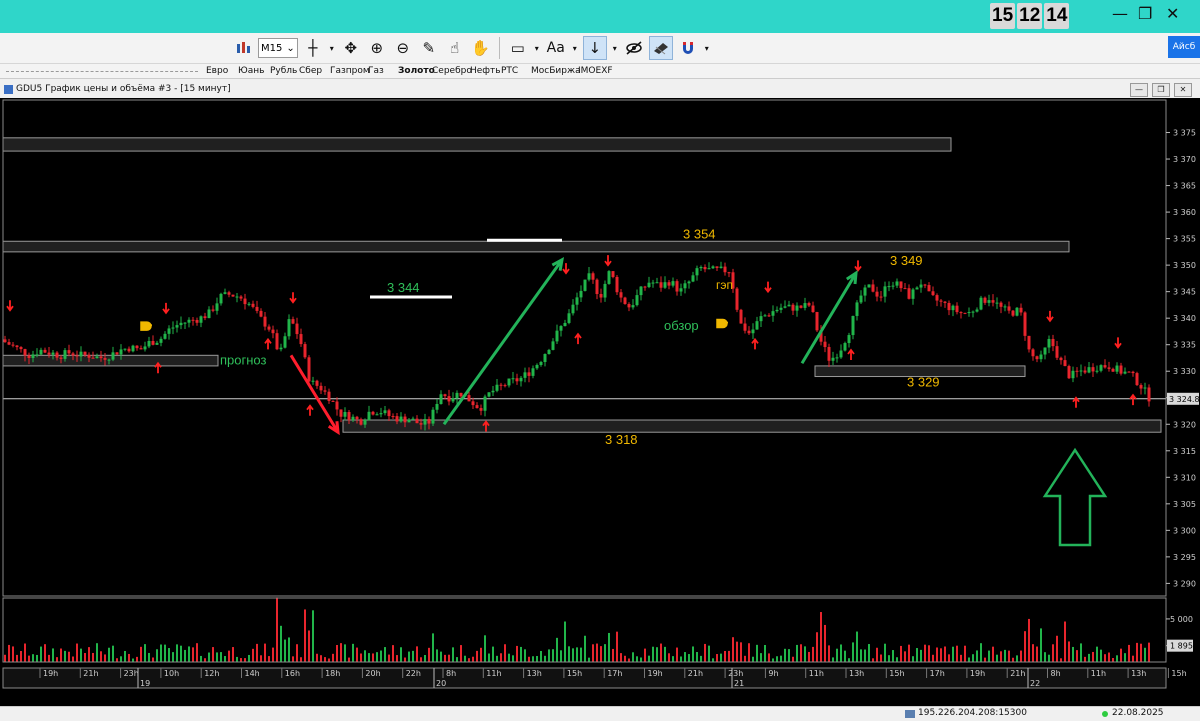 This screenshot has height=721, width=1200. I want to click on x-tick-label: 15h, so click(896, 673).